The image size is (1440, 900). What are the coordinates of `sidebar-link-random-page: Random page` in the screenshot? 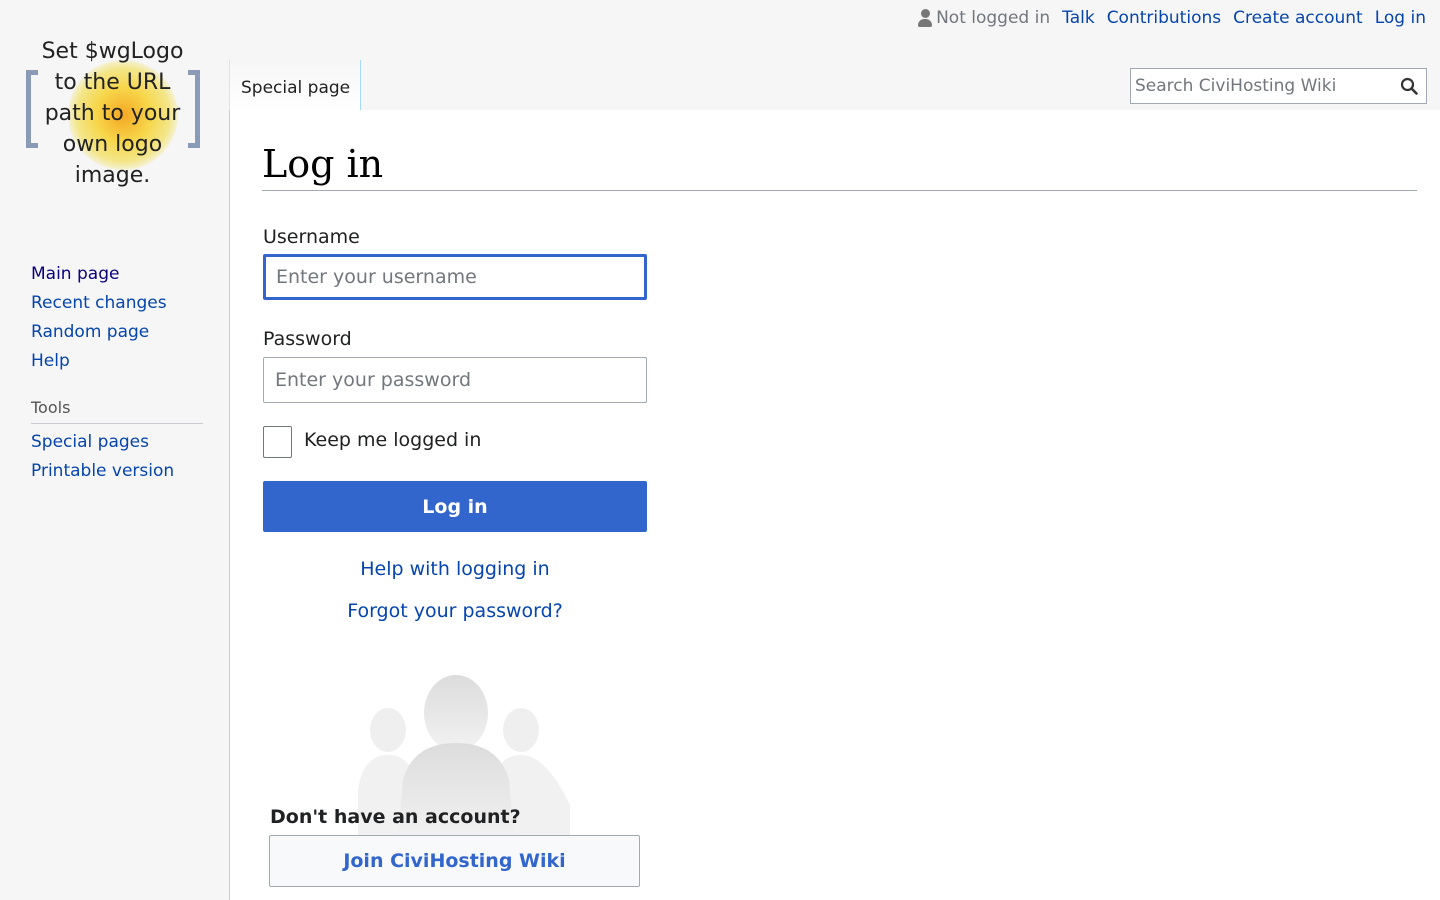 It's located at (90, 332).